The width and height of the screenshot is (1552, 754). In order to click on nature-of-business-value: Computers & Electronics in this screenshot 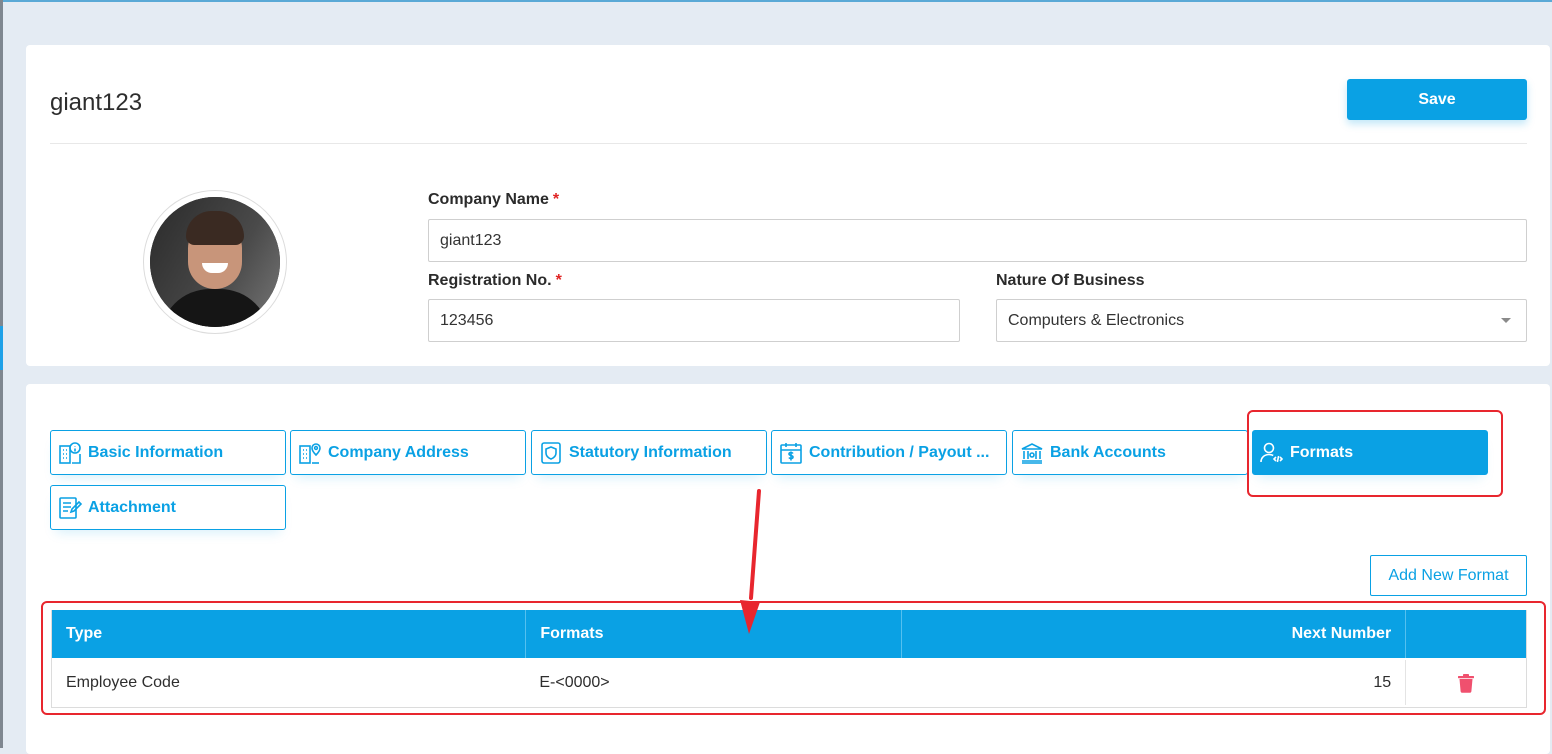, I will do `click(1096, 320)`.